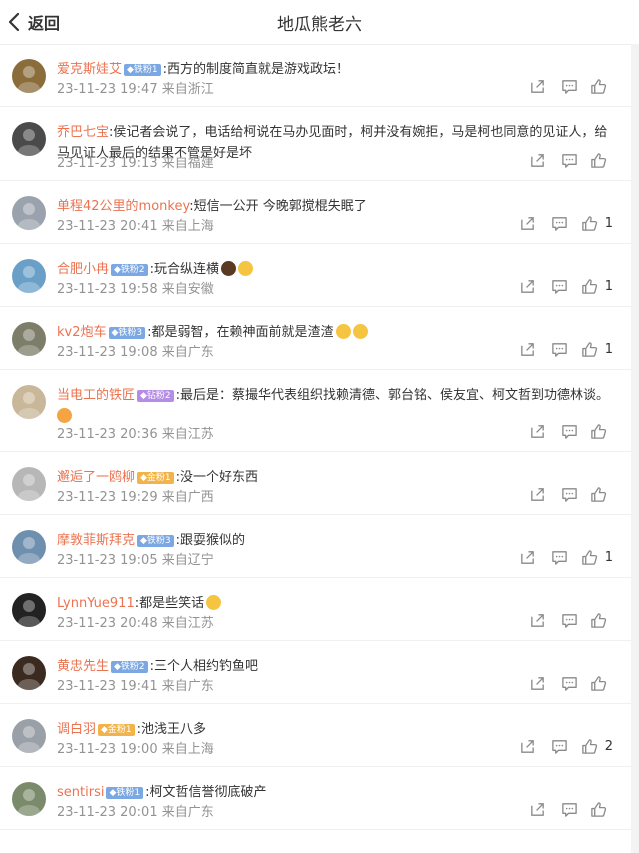 Image resolution: width=639 pixels, height=853 pixels. What do you see at coordinates (171, 729) in the screenshot?
I see `comment-text: :池浅王八多` at bounding box center [171, 729].